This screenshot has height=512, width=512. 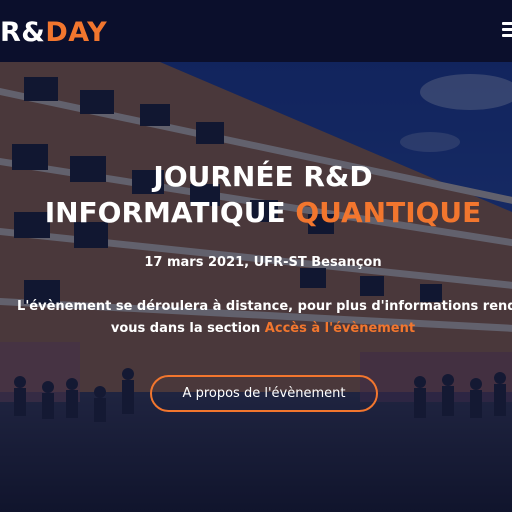 I want to click on access-event-link: Accès à l'évènement, so click(x=340, y=328).